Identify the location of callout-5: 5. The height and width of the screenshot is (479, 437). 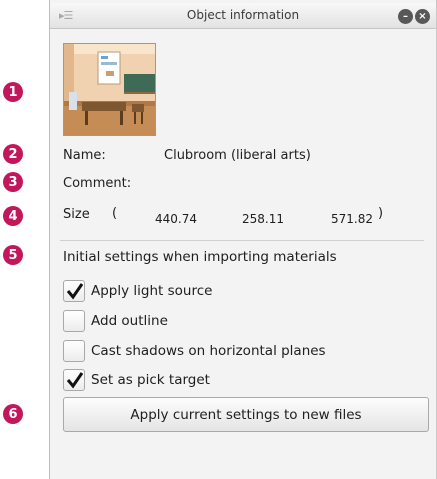
(13, 255).